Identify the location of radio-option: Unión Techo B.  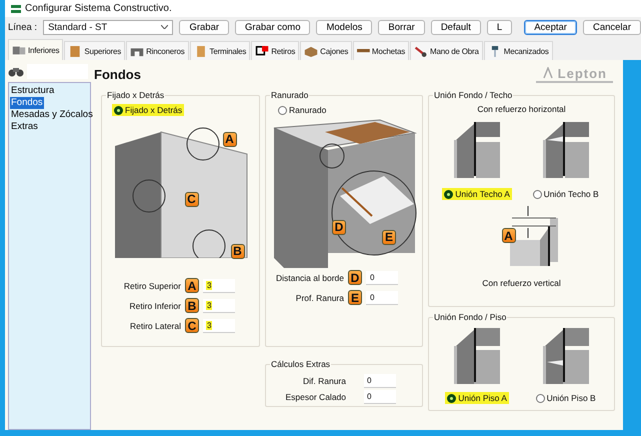
(565, 194).